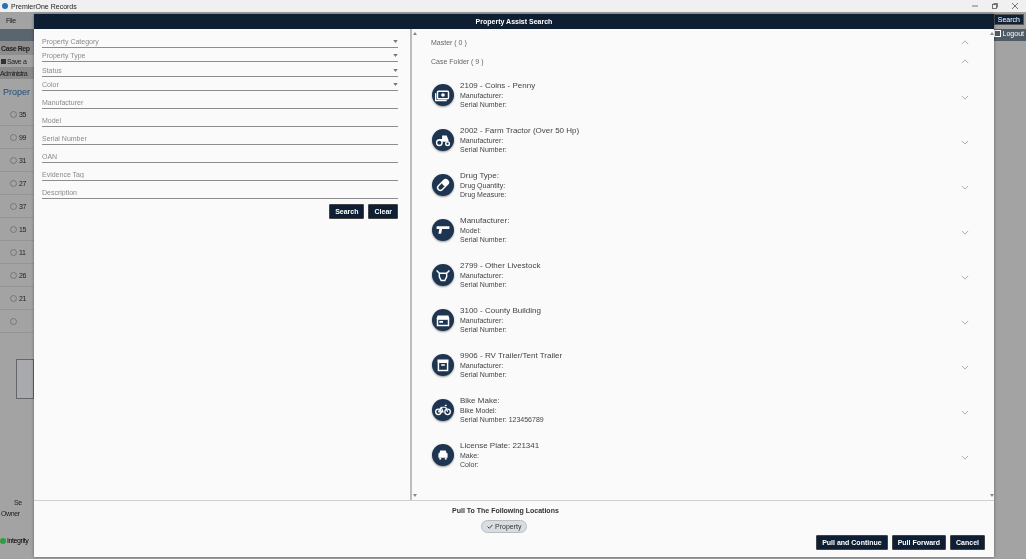 The width and height of the screenshot is (1026, 559). What do you see at coordinates (443, 229) in the screenshot?
I see `pistol-icon` at bounding box center [443, 229].